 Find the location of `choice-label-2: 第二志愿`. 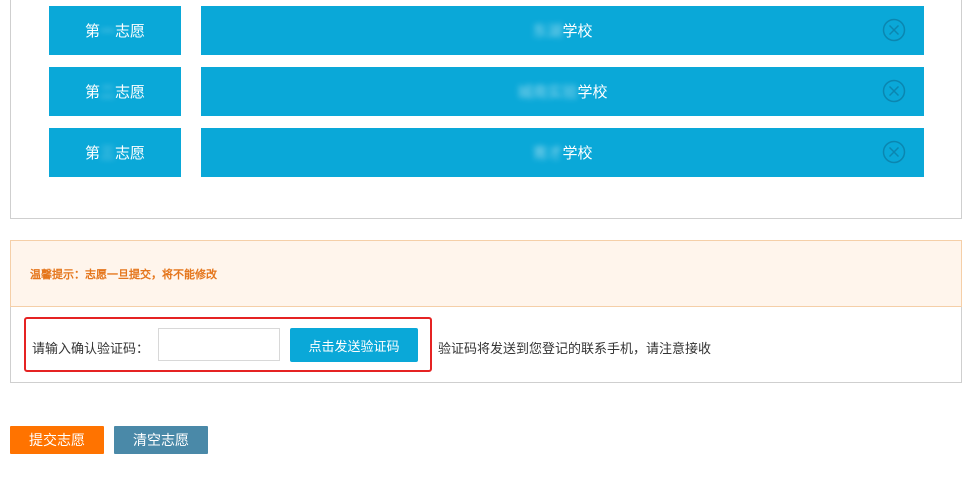

choice-label-2: 第二志愿 is located at coordinates (115, 91).